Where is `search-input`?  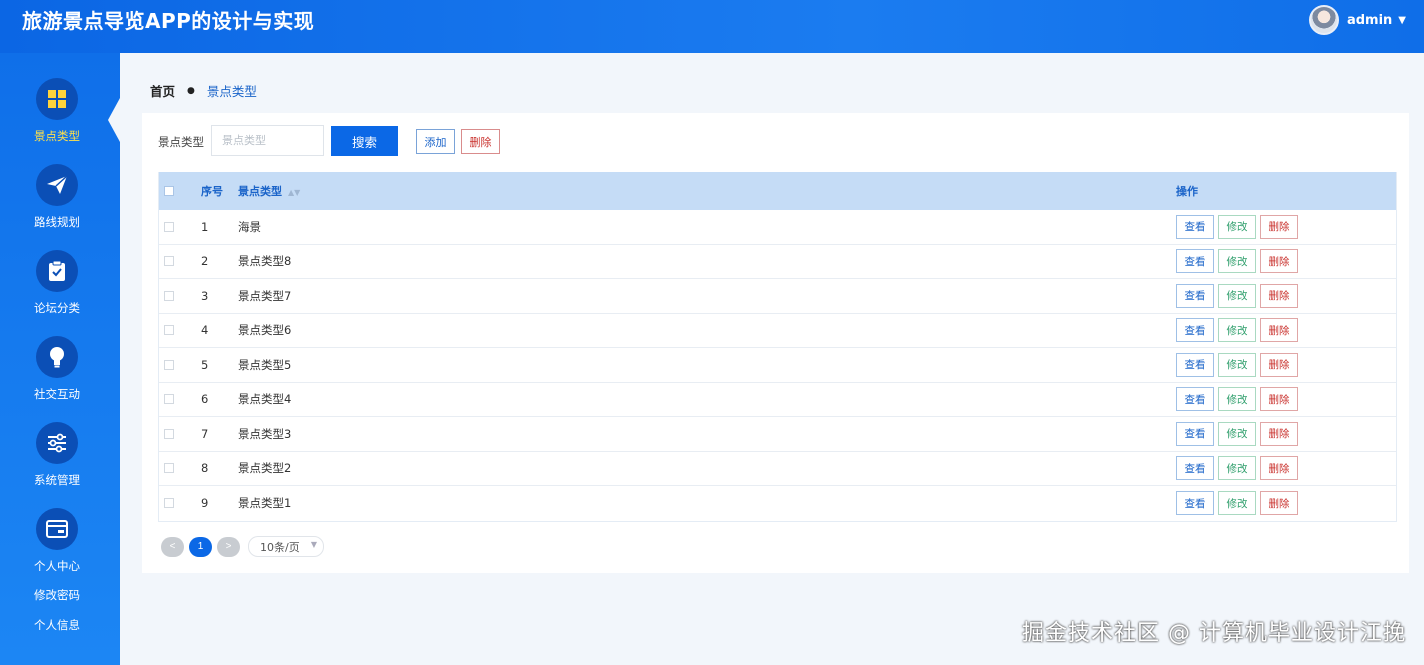 search-input is located at coordinates (267, 140).